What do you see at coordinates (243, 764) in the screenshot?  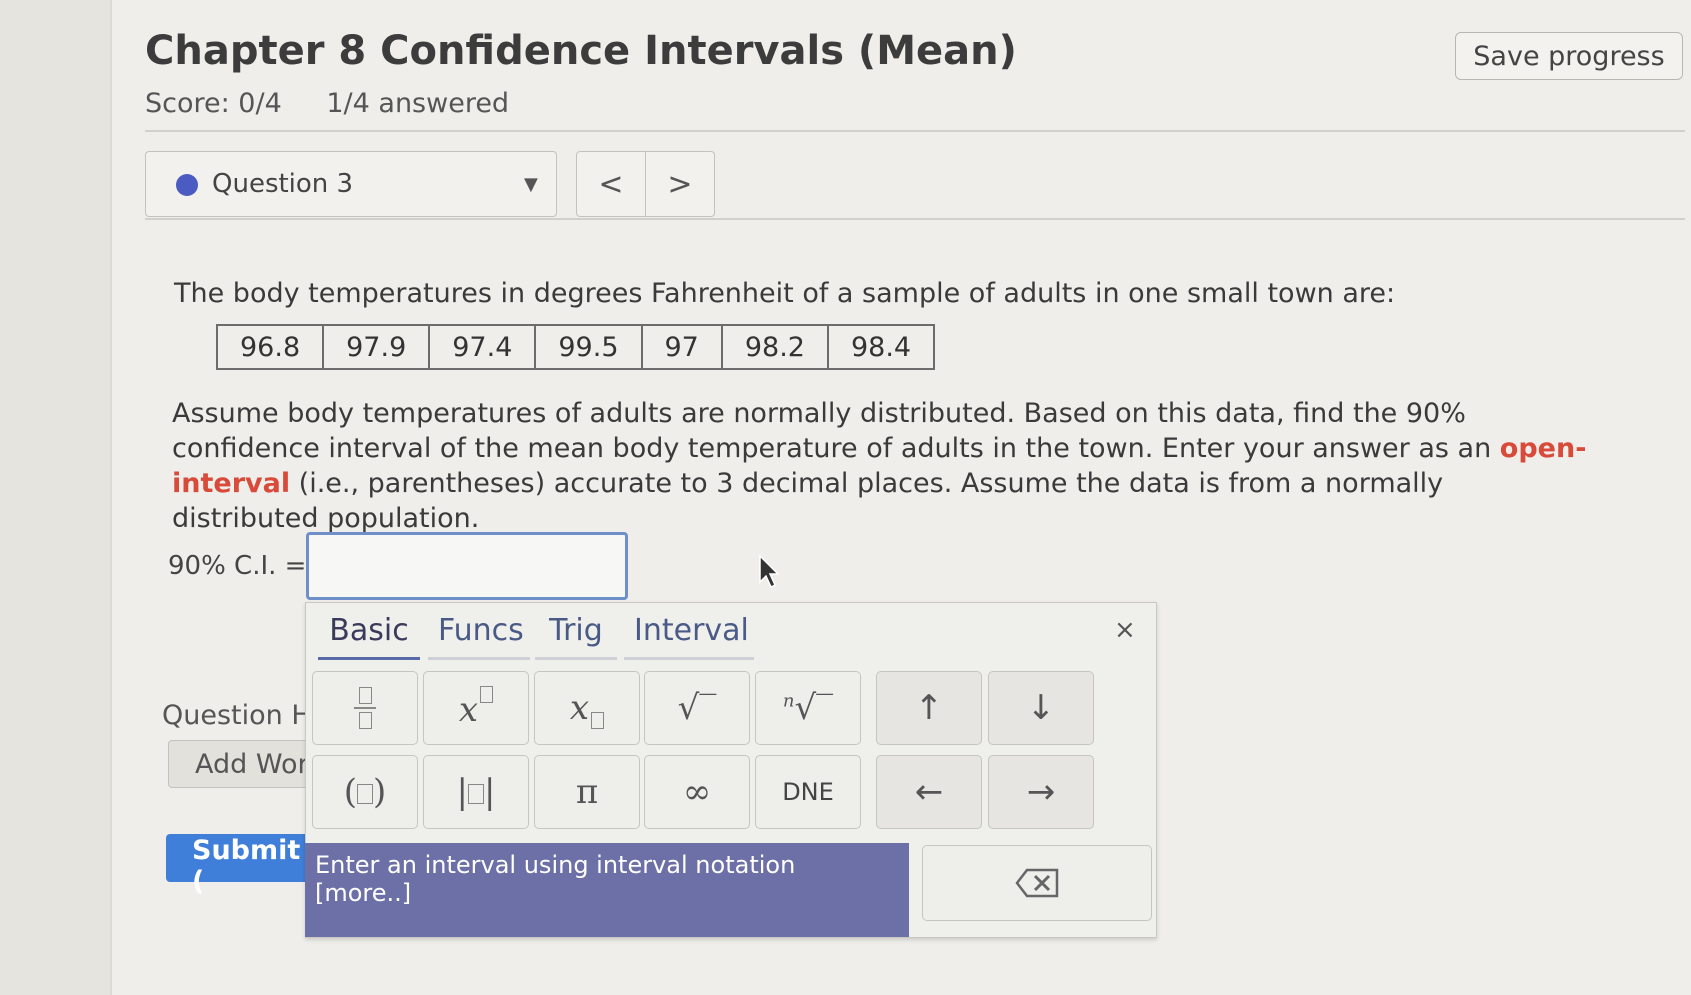 I see `add-work-button: Add Wor` at bounding box center [243, 764].